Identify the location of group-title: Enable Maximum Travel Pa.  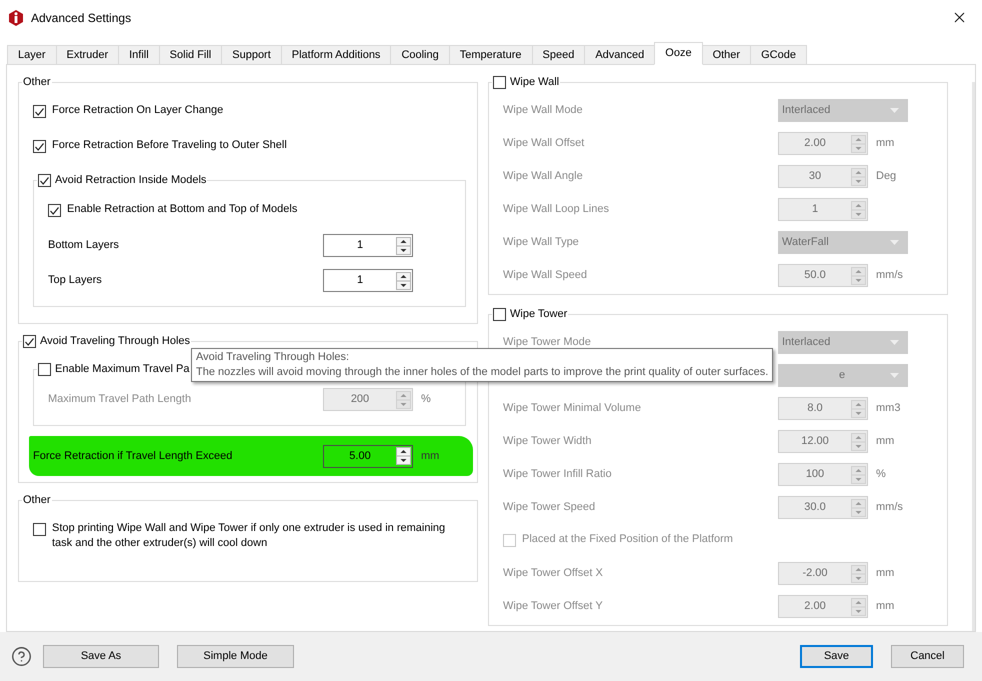
(122, 370).